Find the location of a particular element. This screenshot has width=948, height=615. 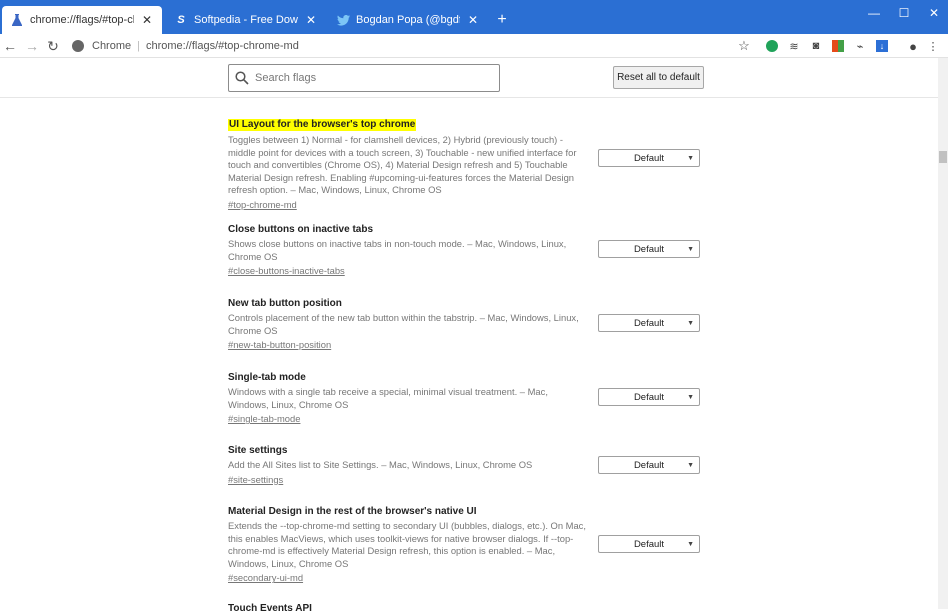

site-chip: Chrome is located at coordinates (112, 46).